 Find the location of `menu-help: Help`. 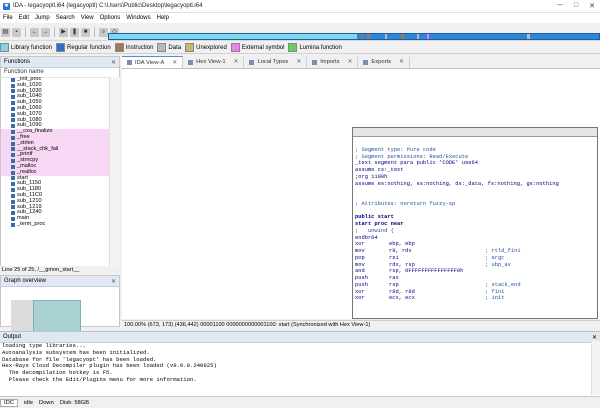

menu-help: Help is located at coordinates (163, 18).